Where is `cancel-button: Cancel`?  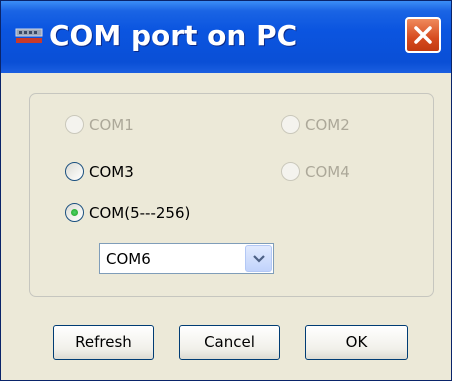 cancel-button: Cancel is located at coordinates (229, 342).